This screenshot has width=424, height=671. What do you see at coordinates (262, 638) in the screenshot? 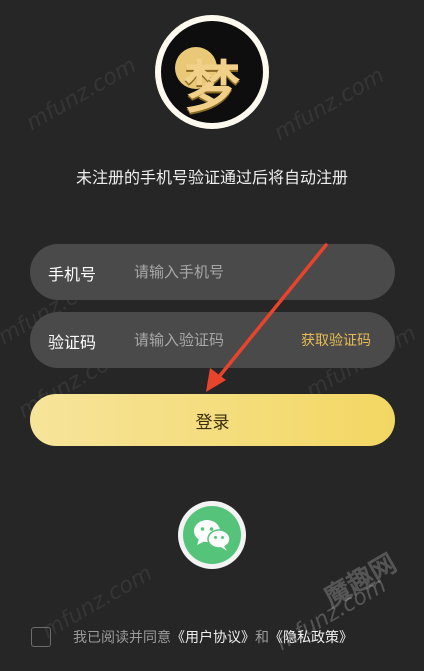
I see `agreement-and: 和` at bounding box center [262, 638].